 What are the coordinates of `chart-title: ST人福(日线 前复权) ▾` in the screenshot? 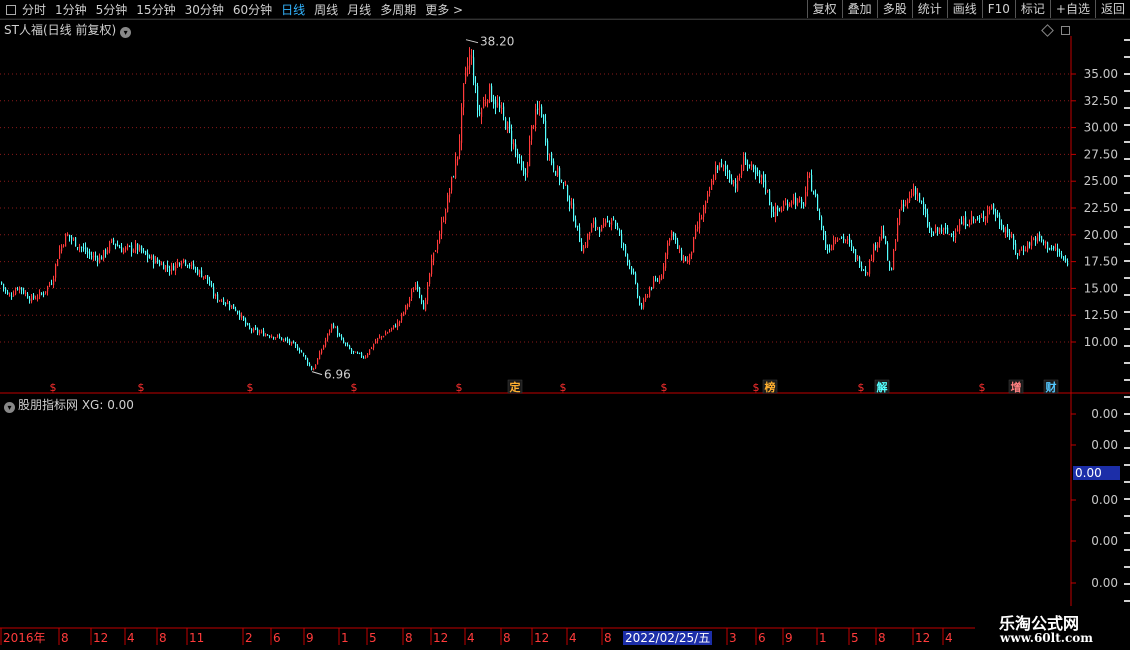 It's located at (68, 29).